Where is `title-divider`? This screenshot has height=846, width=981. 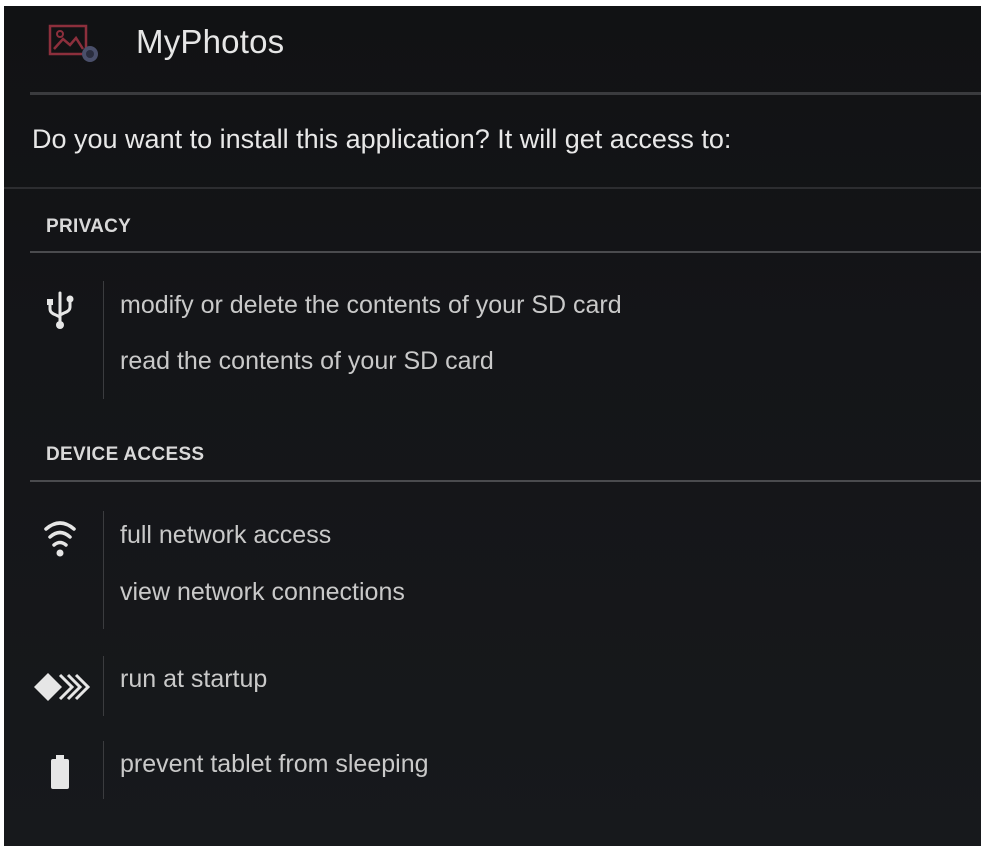
title-divider is located at coordinates (505, 93).